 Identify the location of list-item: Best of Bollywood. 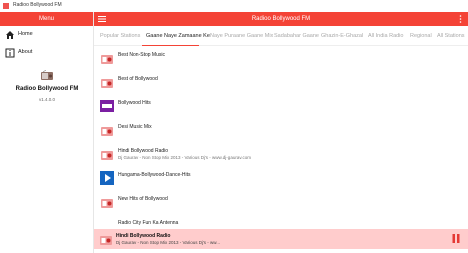
(281, 83).